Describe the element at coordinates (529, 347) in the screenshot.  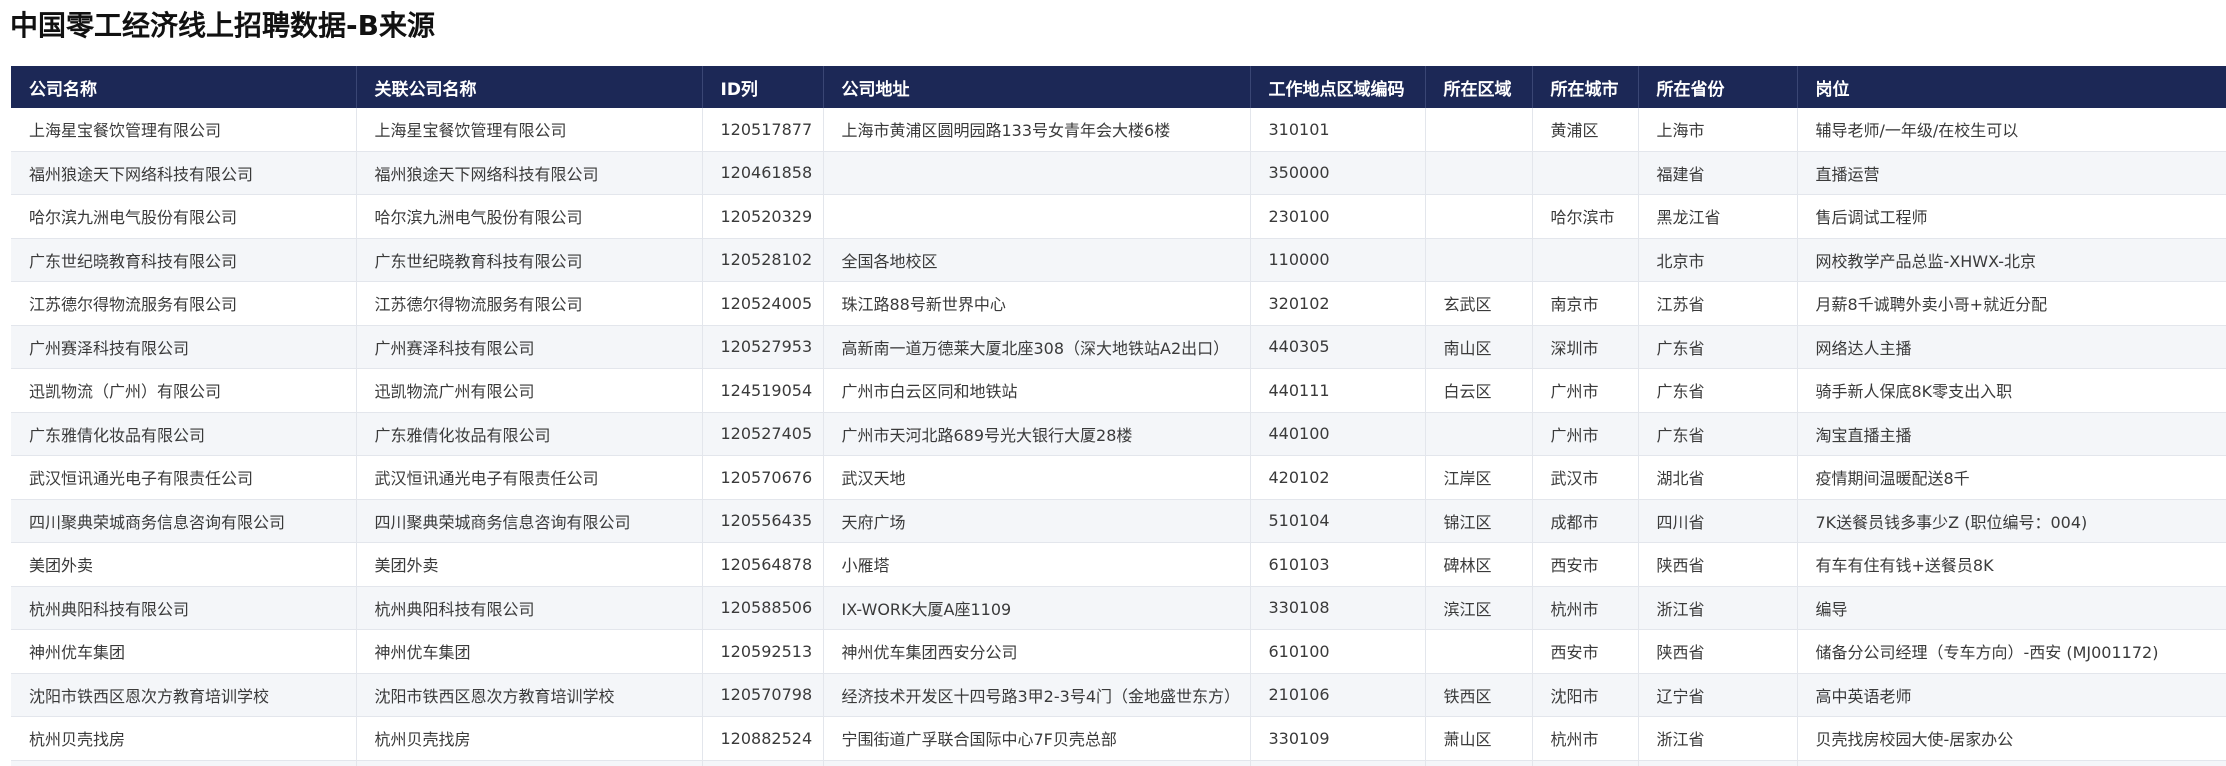
I see `cell-related-company: 广州赛泽科技有限公司` at that location.